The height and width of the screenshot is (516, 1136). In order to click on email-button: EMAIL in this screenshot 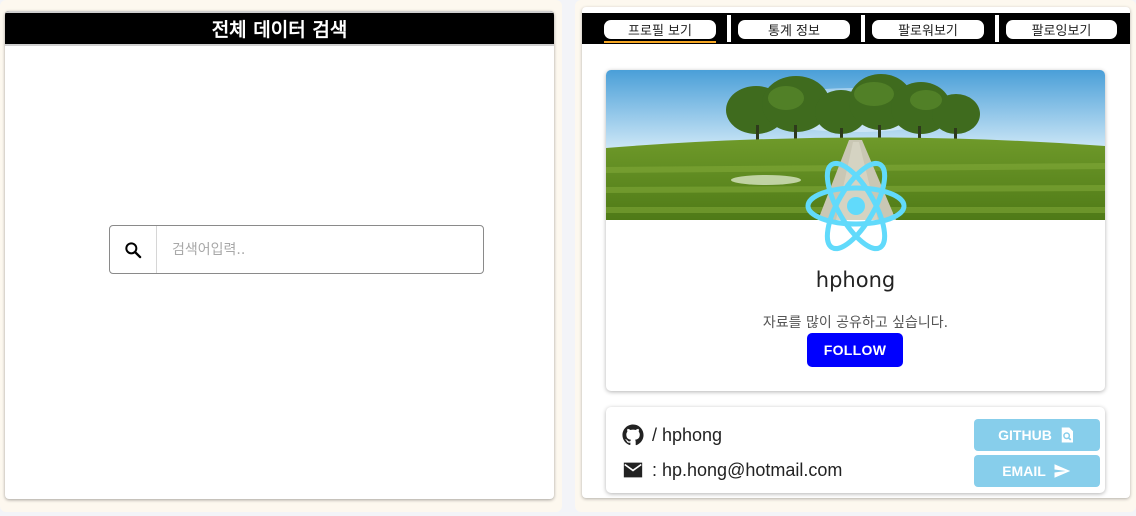, I will do `click(1037, 471)`.